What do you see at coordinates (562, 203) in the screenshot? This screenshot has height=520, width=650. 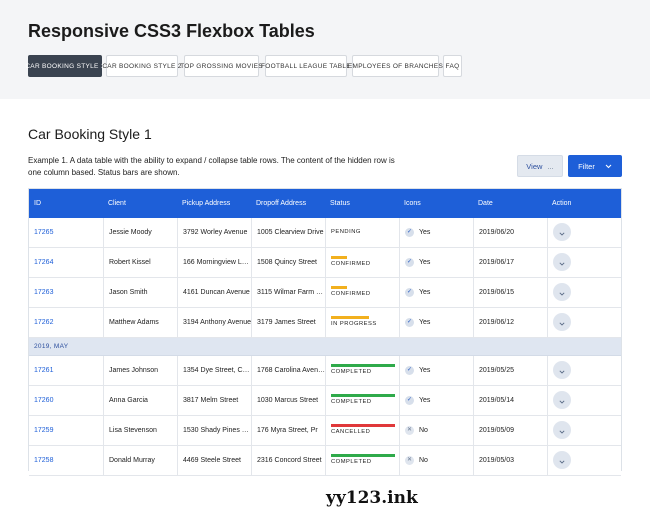 I see `column-header-action: Action` at bounding box center [562, 203].